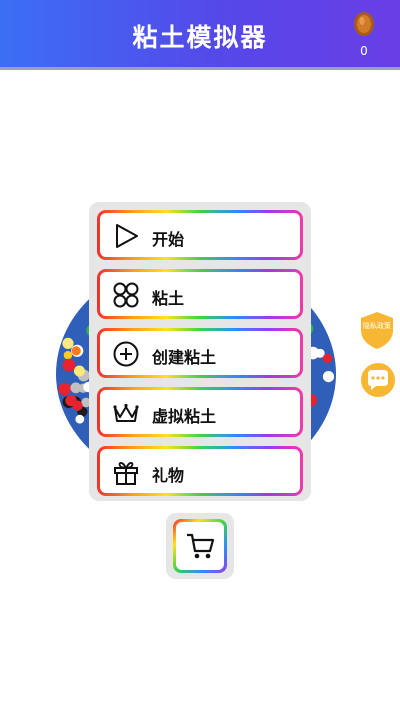  Describe the element at coordinates (378, 380) in the screenshot. I see `chat-icon` at that location.